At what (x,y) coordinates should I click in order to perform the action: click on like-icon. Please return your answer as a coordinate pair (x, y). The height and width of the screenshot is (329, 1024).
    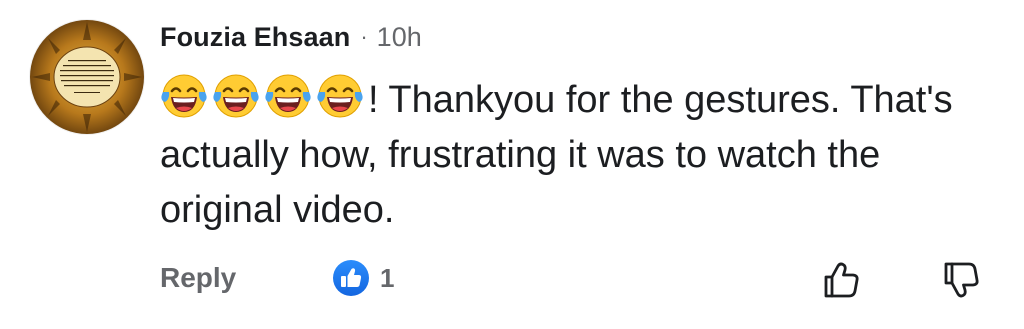
    Looking at the image, I should click on (351, 278).